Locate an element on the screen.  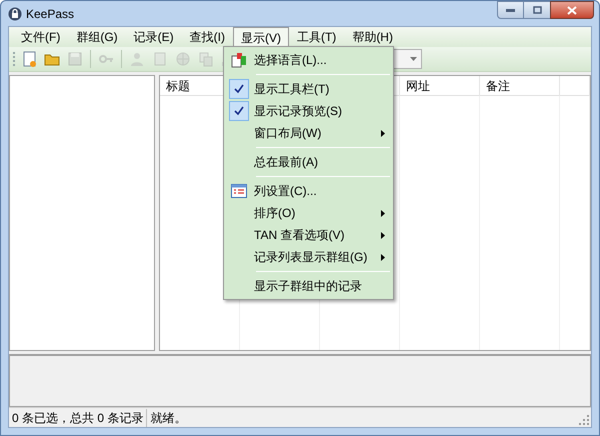
status-text: 就绪。 is located at coordinates (168, 418).